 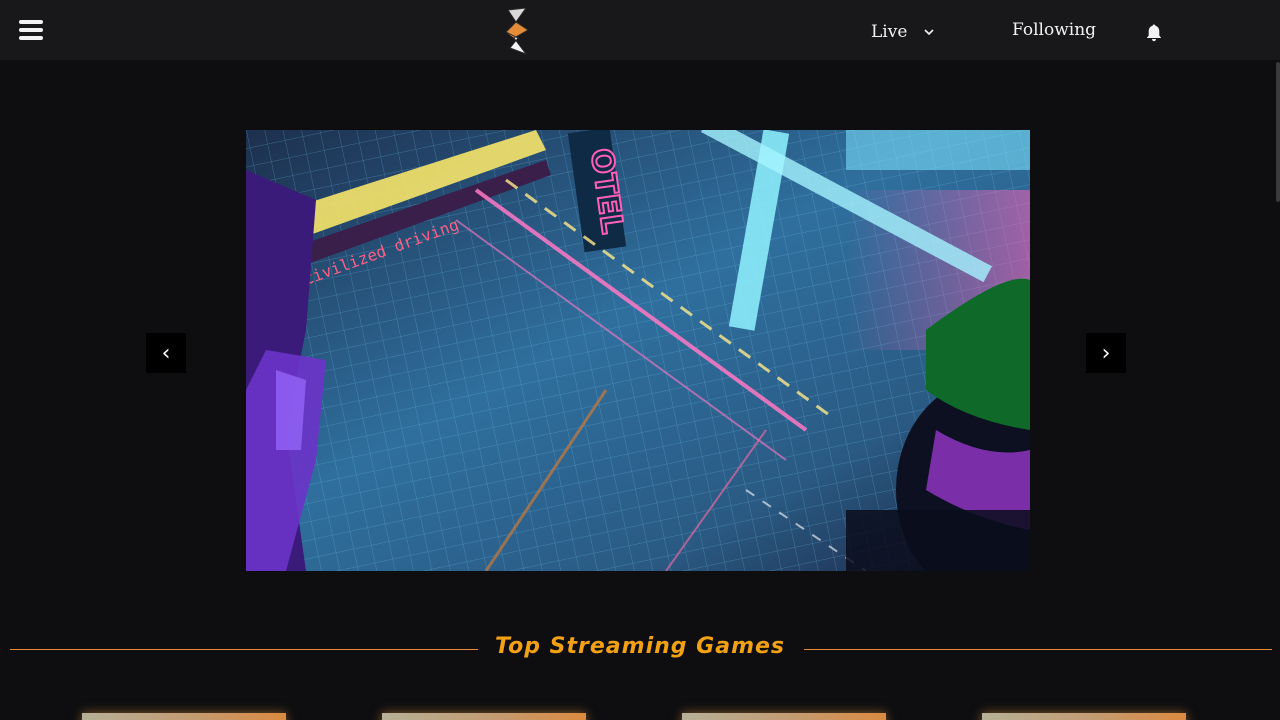 I want to click on live-dropdown: Live, so click(x=903, y=32).